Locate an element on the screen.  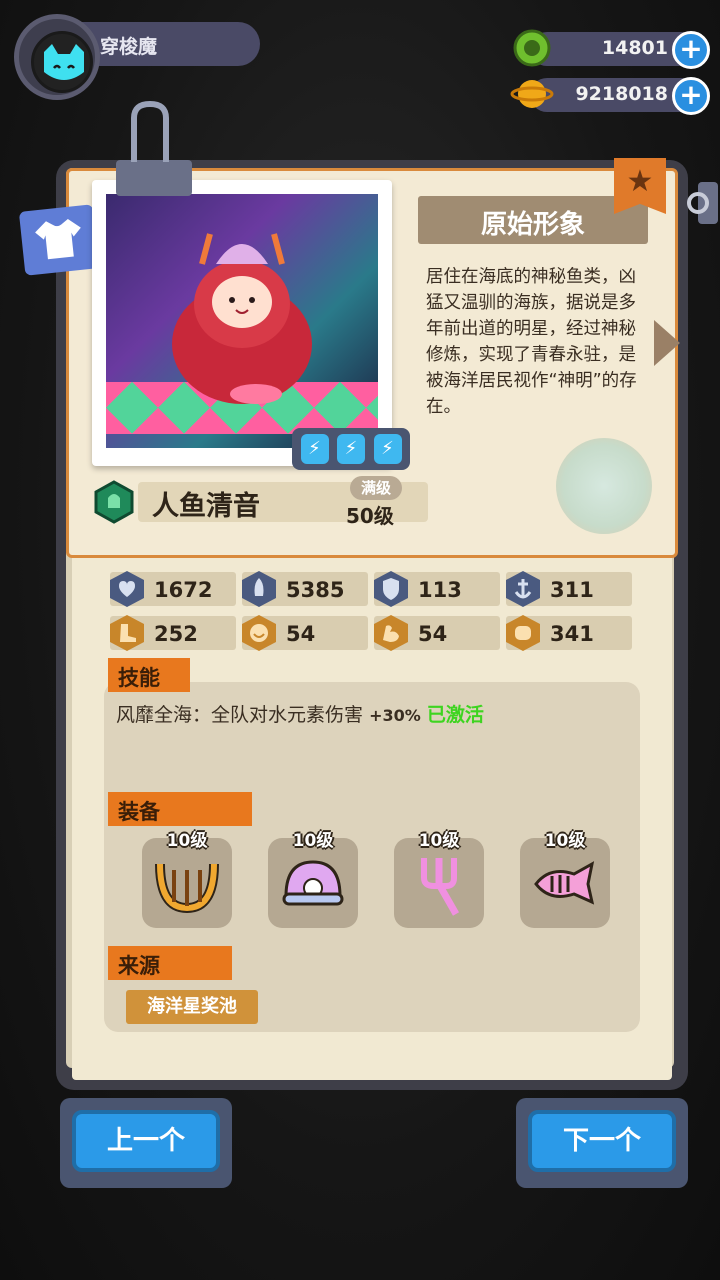
character-portrait is located at coordinates (242, 321).